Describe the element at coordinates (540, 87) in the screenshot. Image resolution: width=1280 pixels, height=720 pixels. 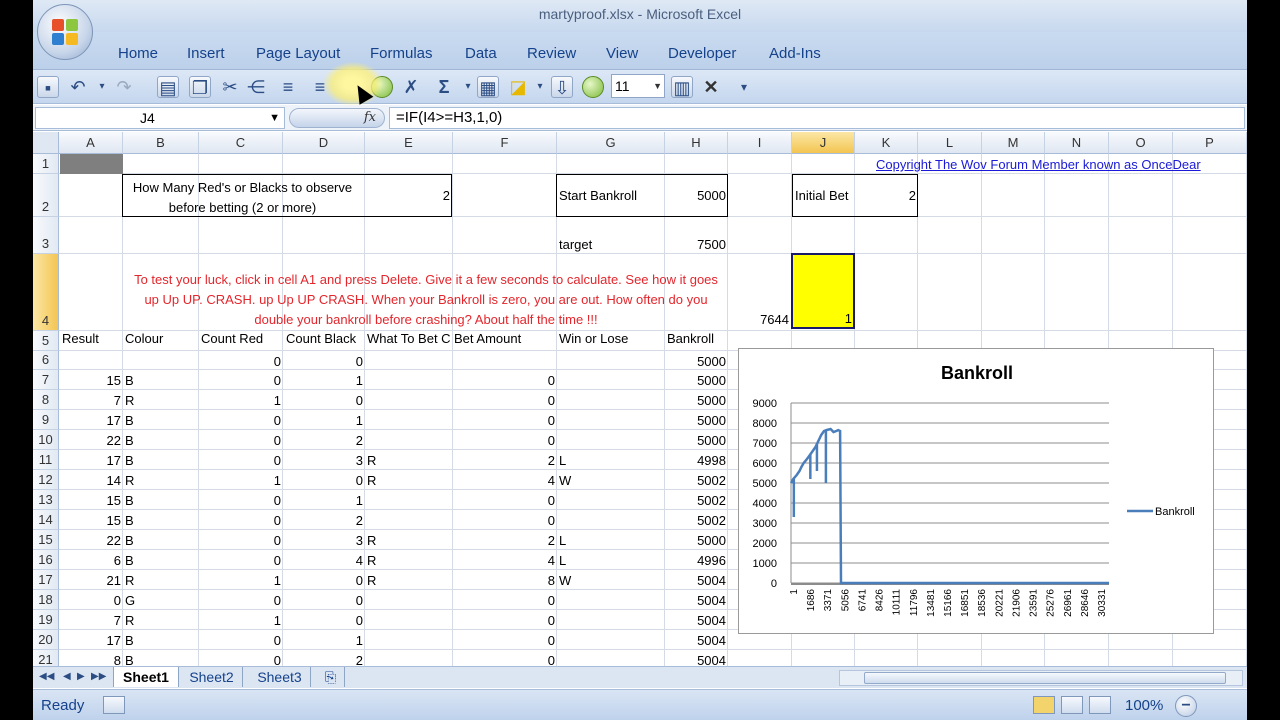
I see `fill-color-dropdown-icon: ▾` at that location.